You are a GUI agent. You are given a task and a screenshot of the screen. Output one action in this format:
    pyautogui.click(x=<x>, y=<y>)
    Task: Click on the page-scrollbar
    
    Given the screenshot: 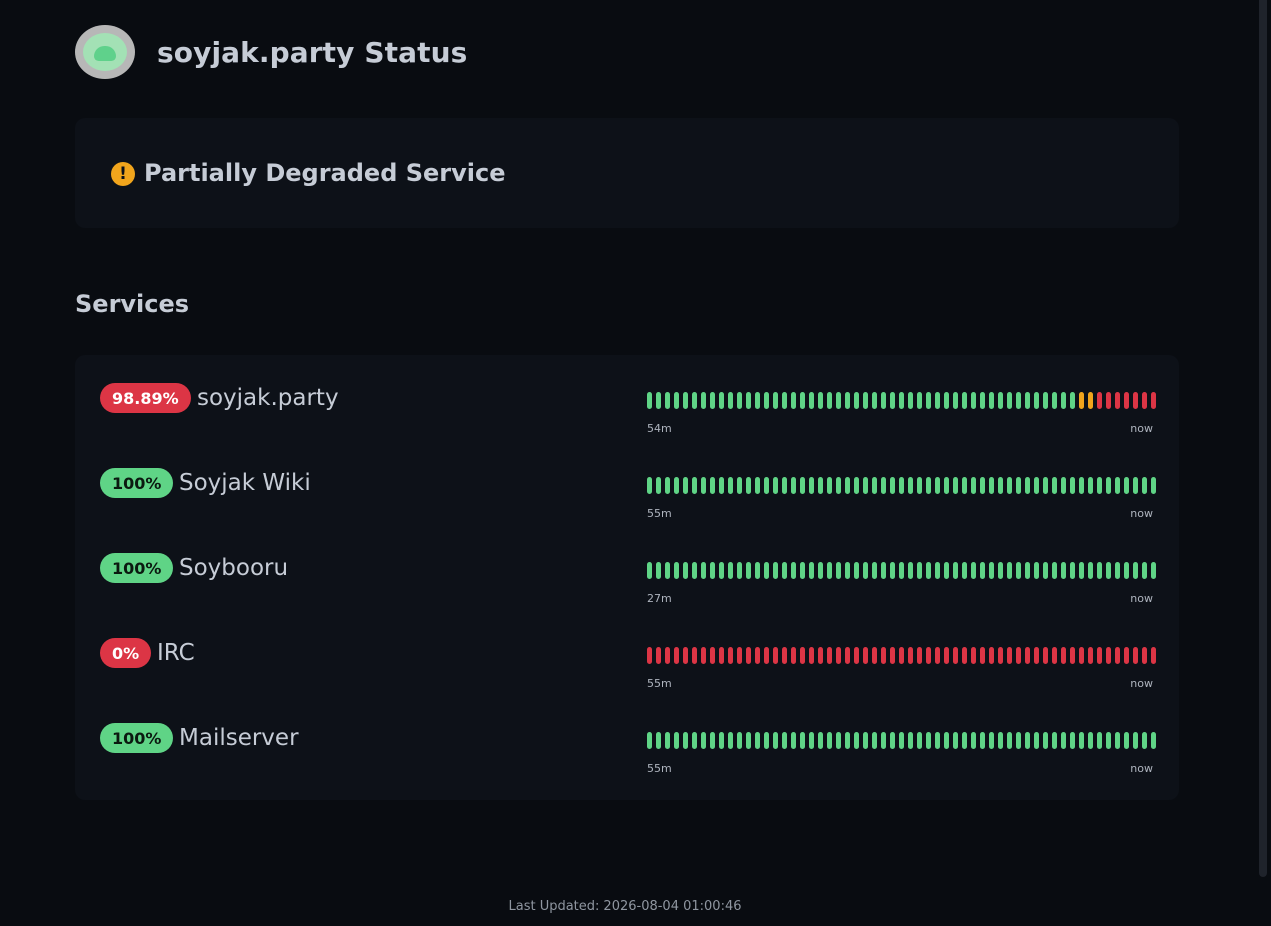 What is the action you would take?
    pyautogui.click(x=1263, y=438)
    